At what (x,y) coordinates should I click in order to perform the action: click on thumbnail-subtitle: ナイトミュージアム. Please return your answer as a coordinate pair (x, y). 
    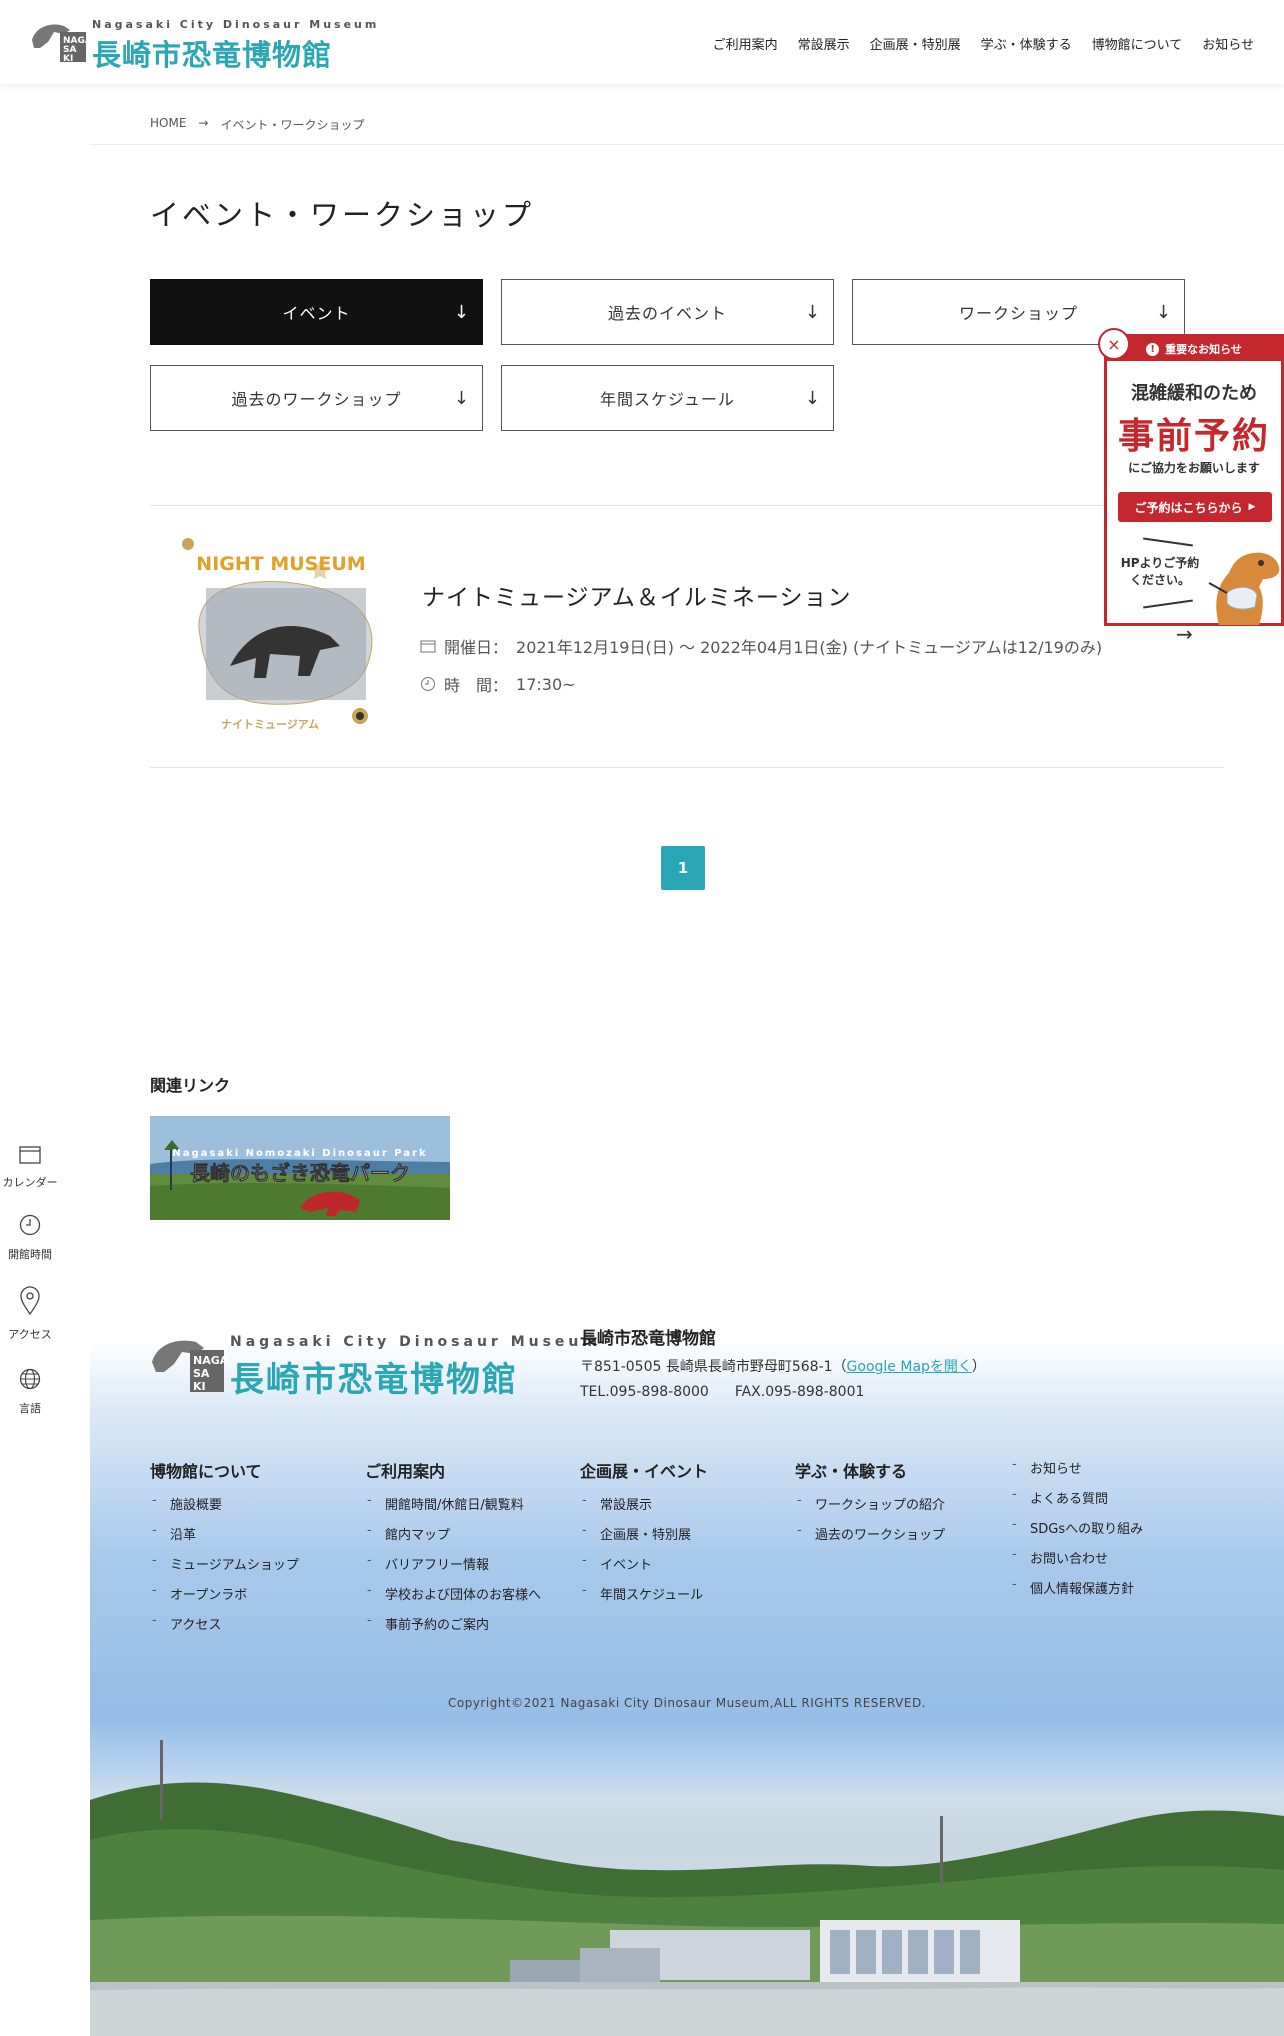
    Looking at the image, I should click on (270, 724).